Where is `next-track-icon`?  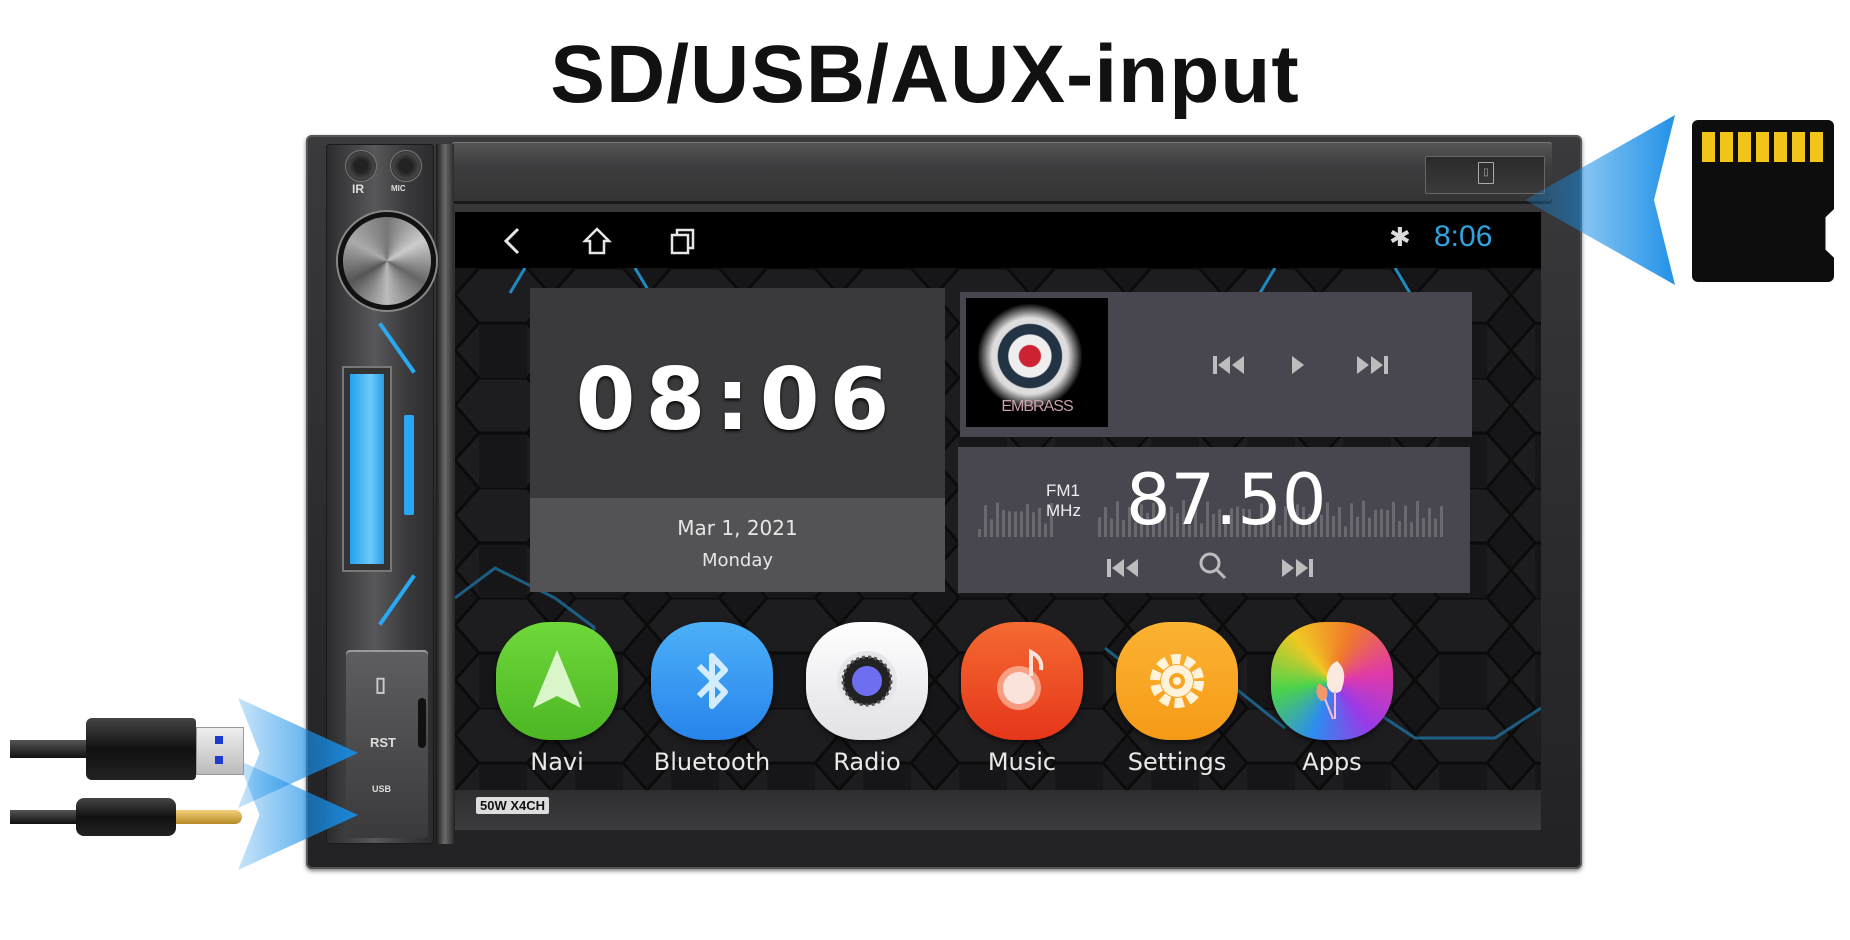
next-track-icon is located at coordinates (1372, 365).